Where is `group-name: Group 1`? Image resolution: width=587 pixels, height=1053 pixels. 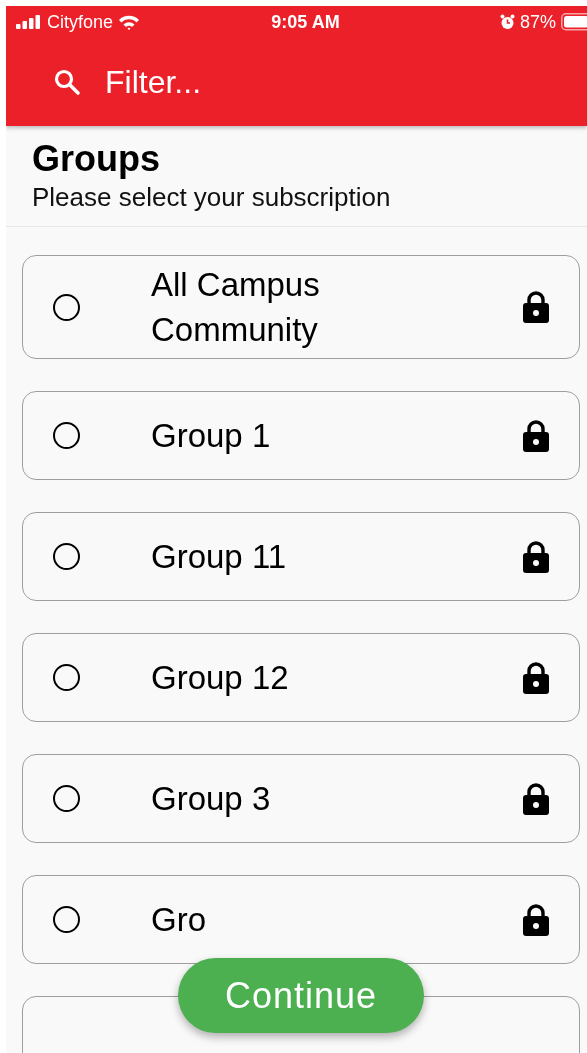
group-name: Group 1 is located at coordinates (211, 436).